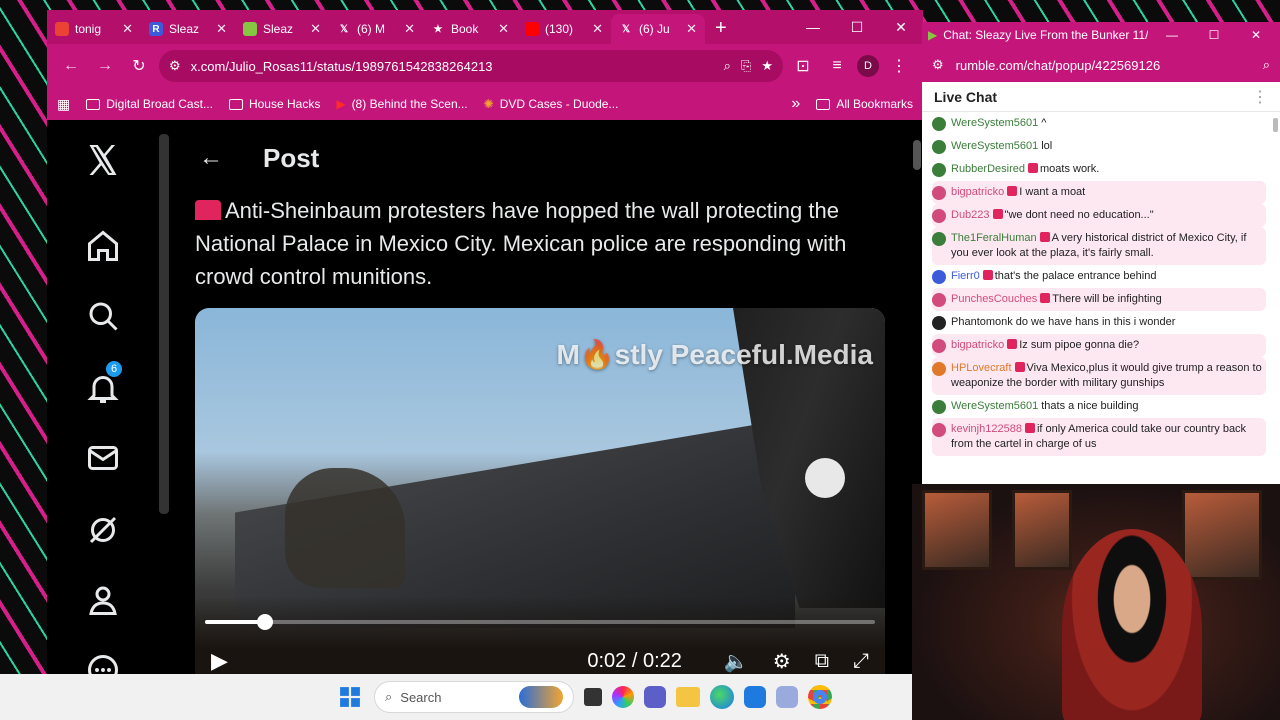 The image size is (1280, 720). What do you see at coordinates (986, 429) in the screenshot?
I see `chat-username: kevinjh122588` at bounding box center [986, 429].